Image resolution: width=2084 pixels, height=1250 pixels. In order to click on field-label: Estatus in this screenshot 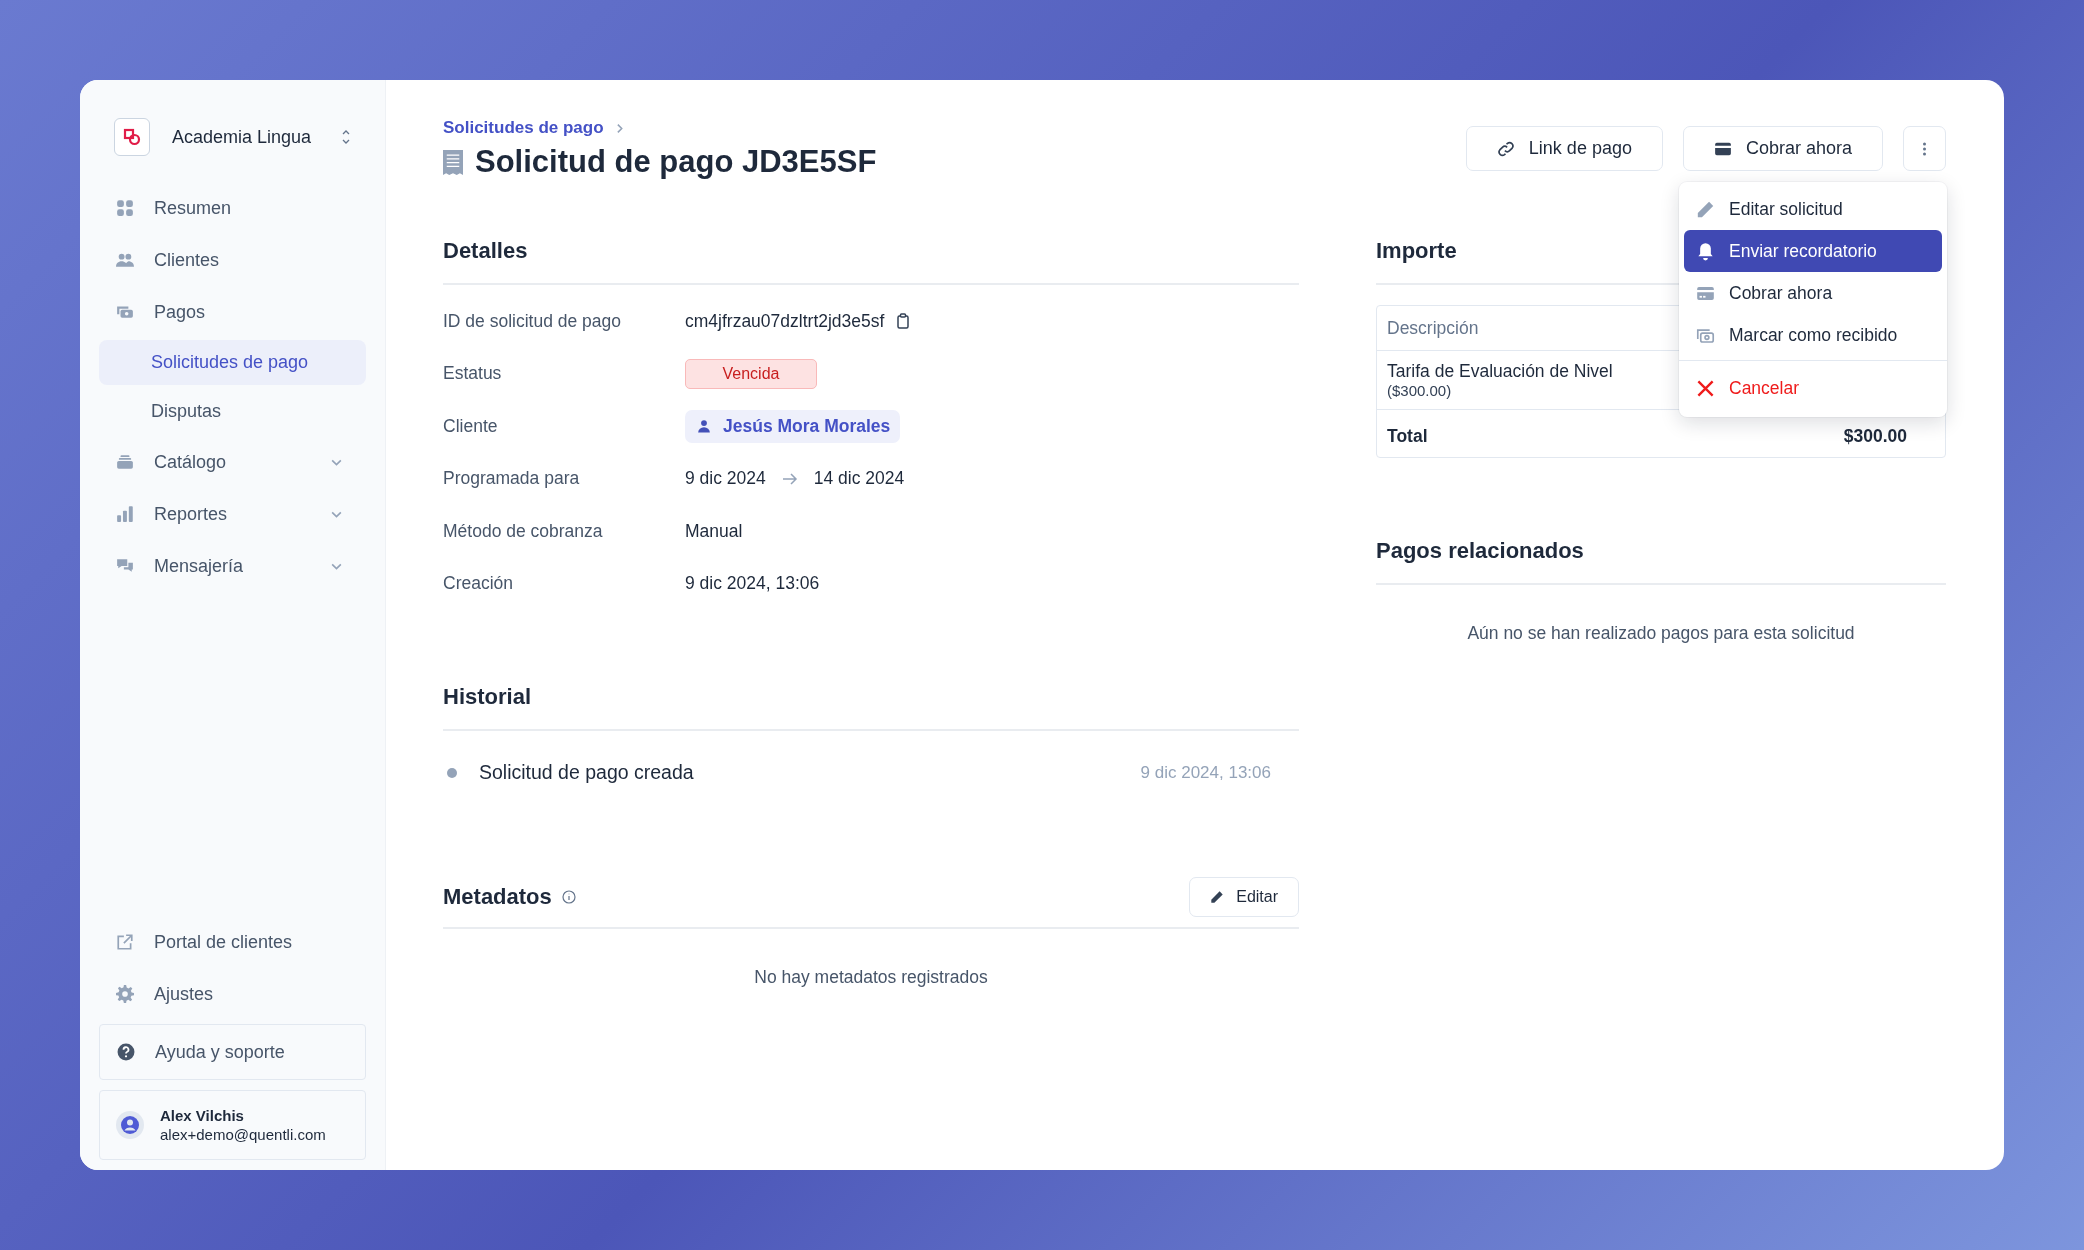, I will do `click(473, 374)`.